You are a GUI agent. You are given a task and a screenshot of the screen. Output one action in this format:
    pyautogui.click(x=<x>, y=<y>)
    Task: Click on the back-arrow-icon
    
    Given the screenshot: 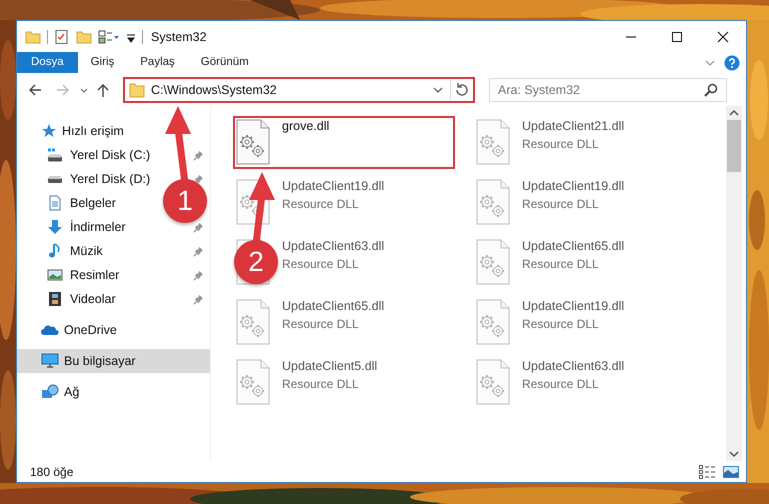 What is the action you would take?
    pyautogui.click(x=35, y=90)
    